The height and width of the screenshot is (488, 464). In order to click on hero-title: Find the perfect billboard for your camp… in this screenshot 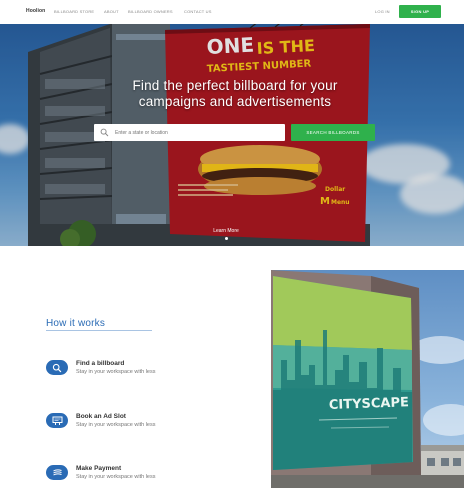, I will do `click(235, 94)`.